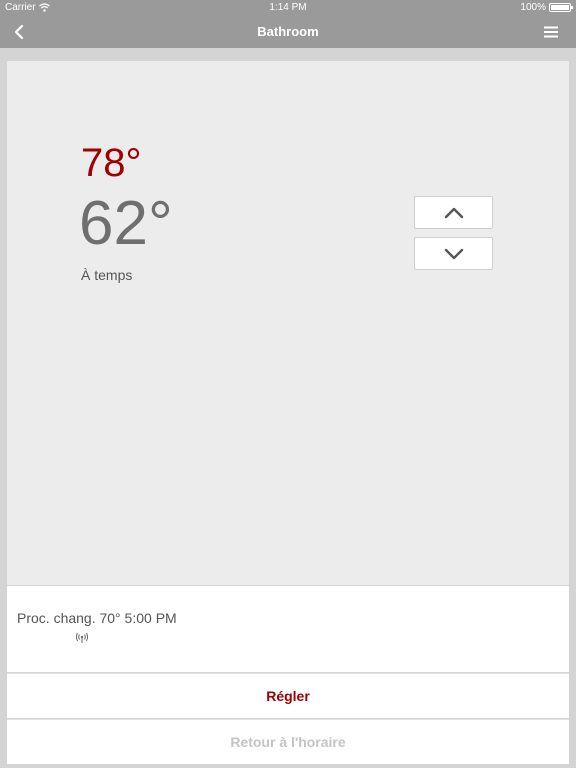 The height and width of the screenshot is (768, 576). I want to click on setpoint-temperature: 78°, so click(111, 163).